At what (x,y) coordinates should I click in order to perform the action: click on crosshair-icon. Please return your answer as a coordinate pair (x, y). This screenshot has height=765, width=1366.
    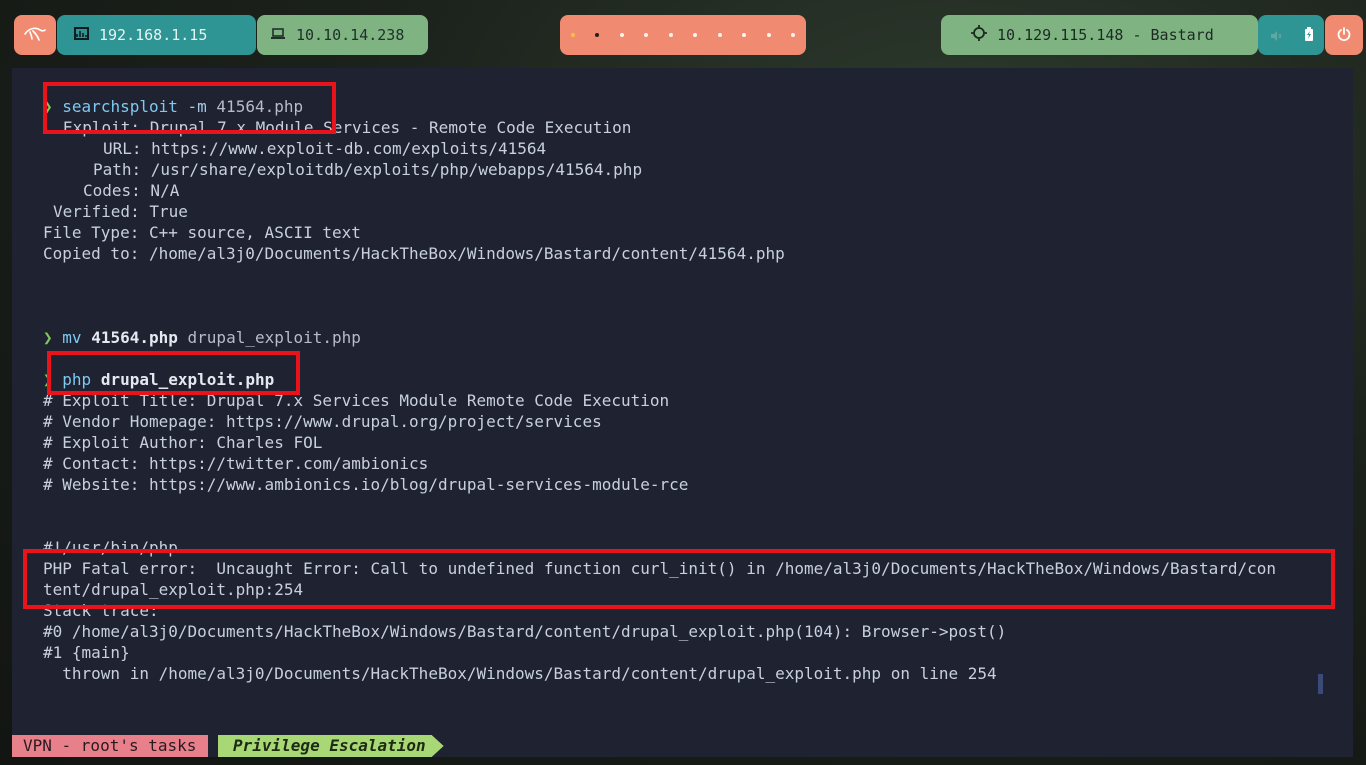
    Looking at the image, I should click on (979, 35).